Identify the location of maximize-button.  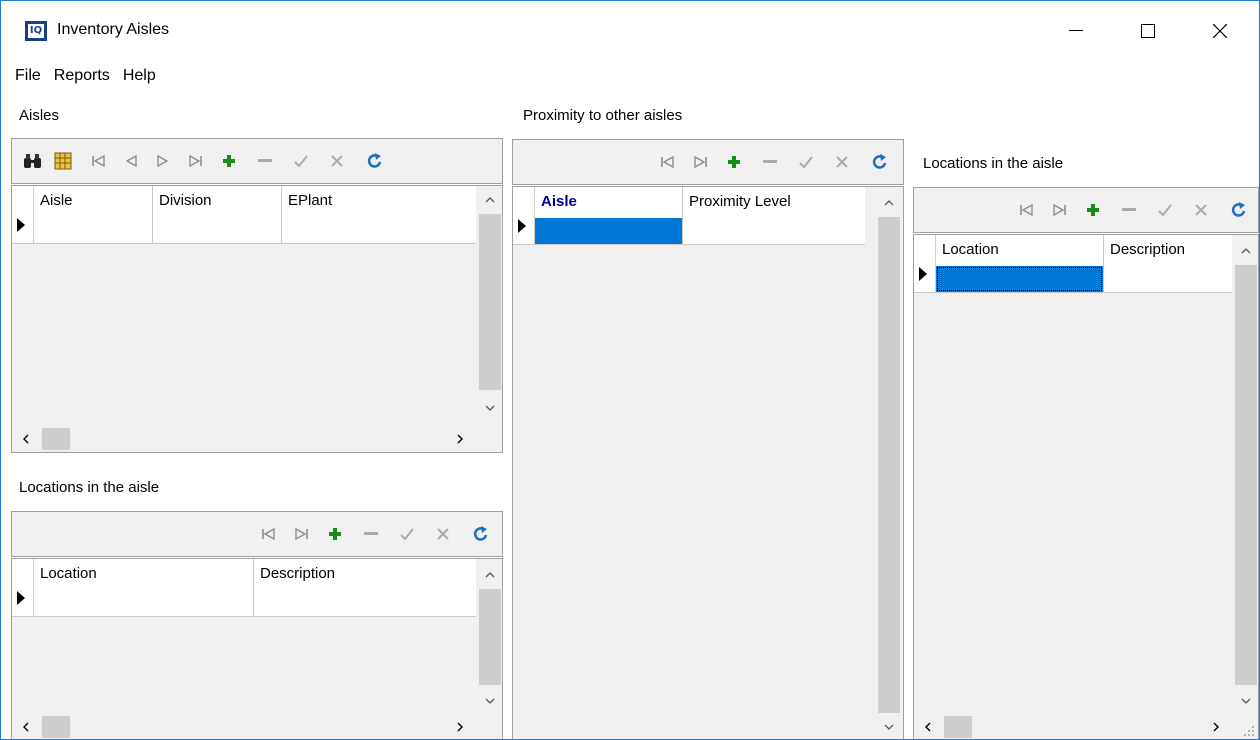
(1148, 31).